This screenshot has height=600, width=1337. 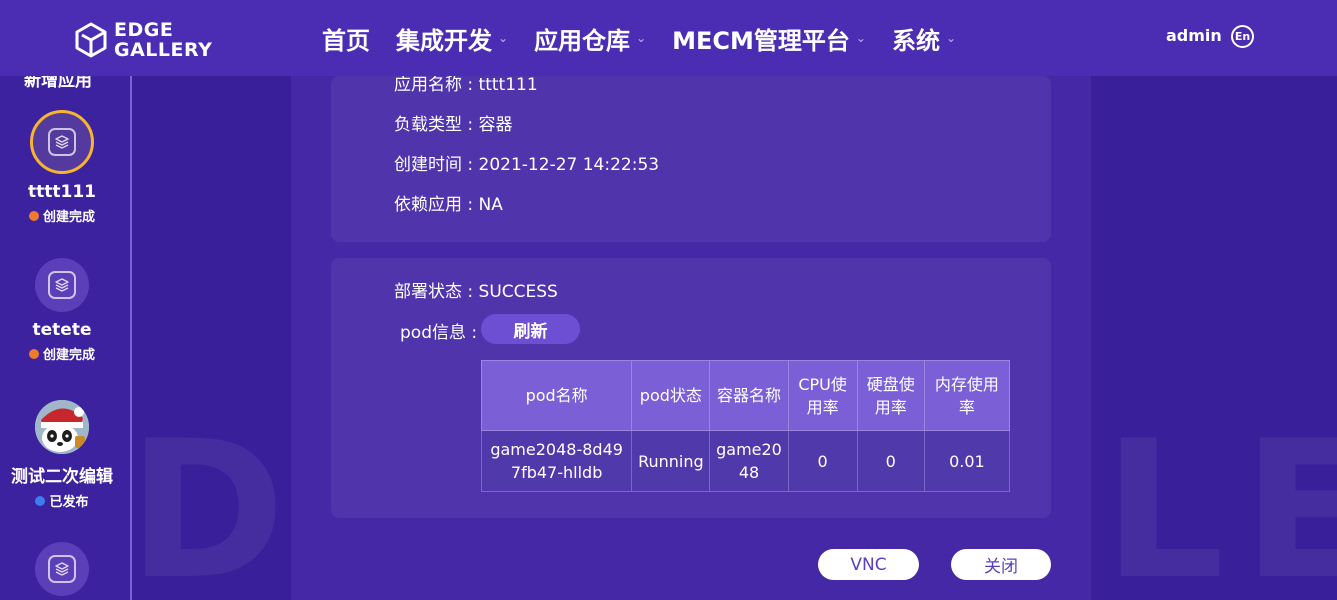 What do you see at coordinates (822, 395) in the screenshot?
I see `col-cpu-usage: CPU使用率` at bounding box center [822, 395].